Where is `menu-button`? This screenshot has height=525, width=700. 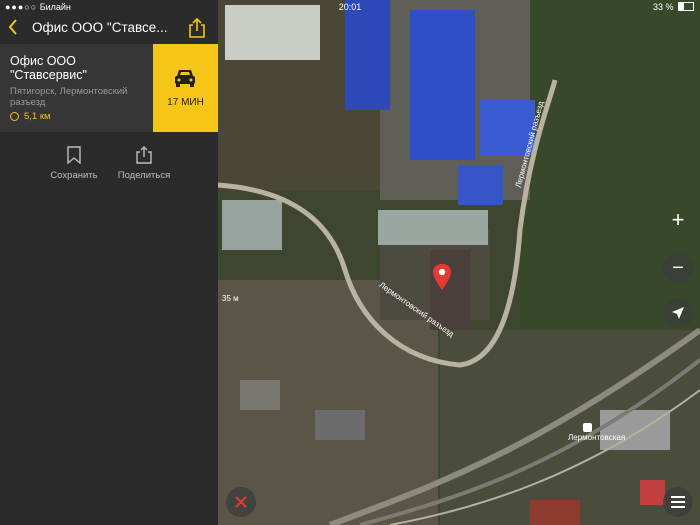
menu-button is located at coordinates (678, 502).